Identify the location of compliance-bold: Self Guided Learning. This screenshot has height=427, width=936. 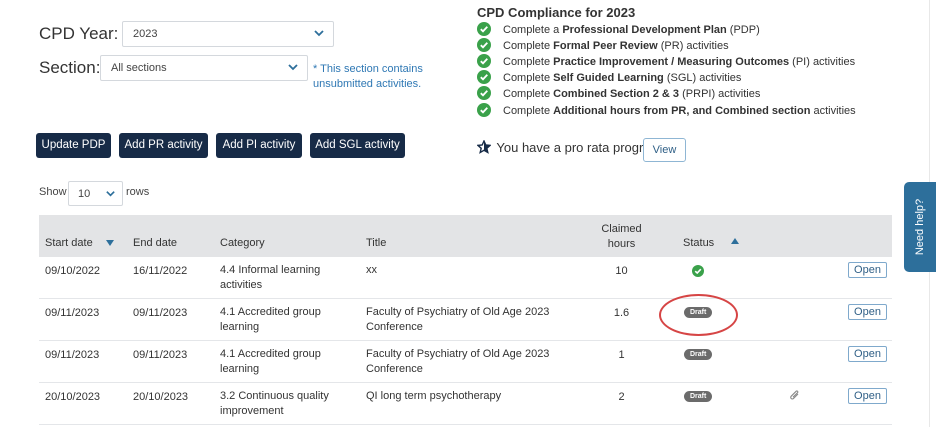
(608, 78).